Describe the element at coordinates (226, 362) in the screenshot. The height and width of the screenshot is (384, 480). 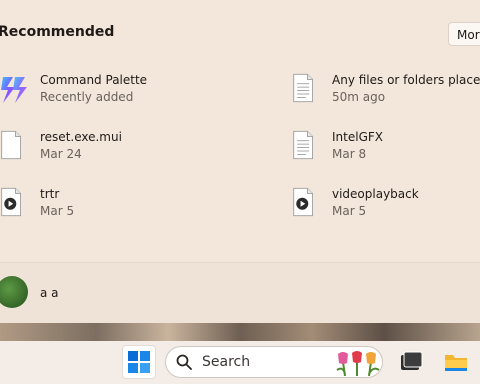
I see `search-label: Search` at that location.